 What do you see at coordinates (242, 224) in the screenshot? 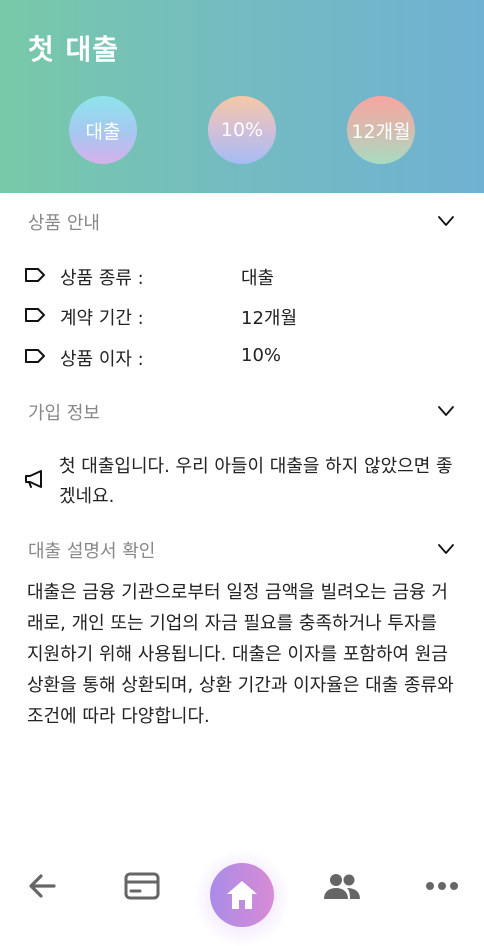
I see `section-product-info: 상품 안내` at bounding box center [242, 224].